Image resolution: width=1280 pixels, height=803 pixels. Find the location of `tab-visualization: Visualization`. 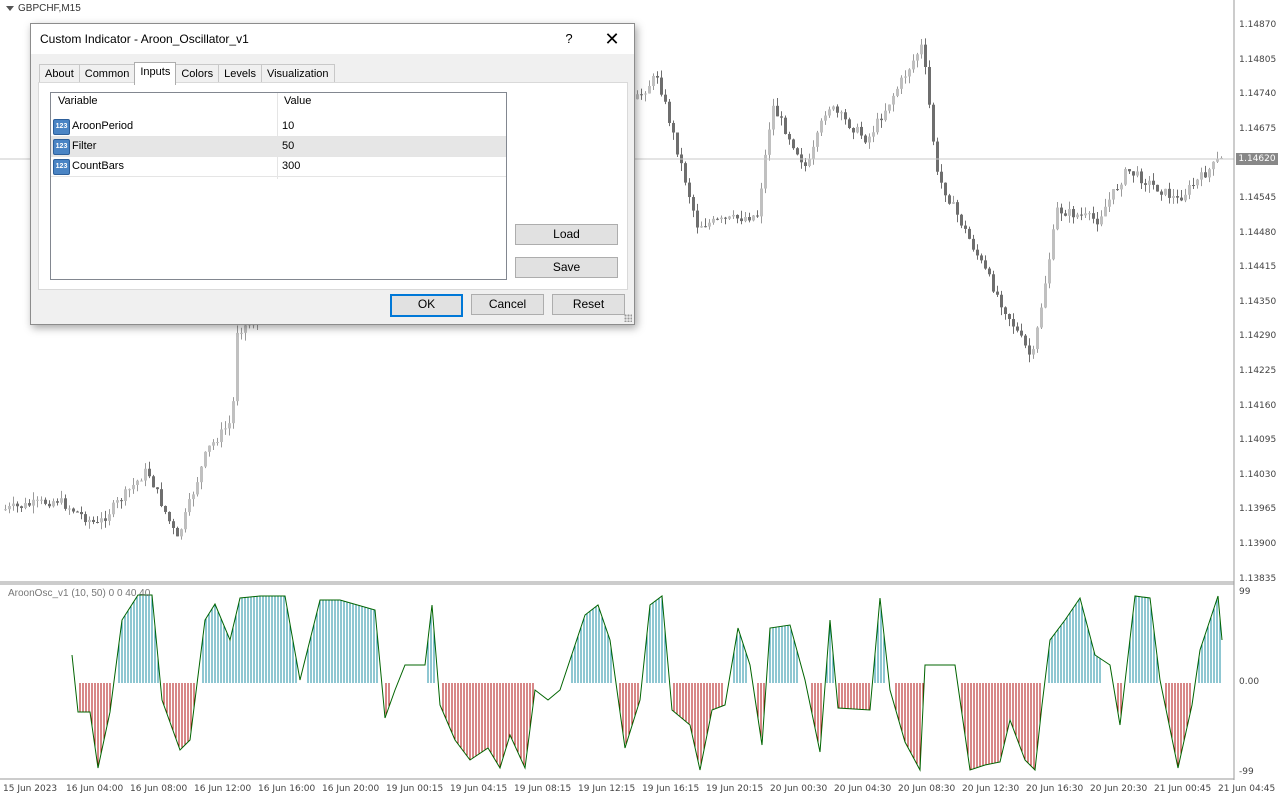

tab-visualization: Visualization is located at coordinates (297, 74).